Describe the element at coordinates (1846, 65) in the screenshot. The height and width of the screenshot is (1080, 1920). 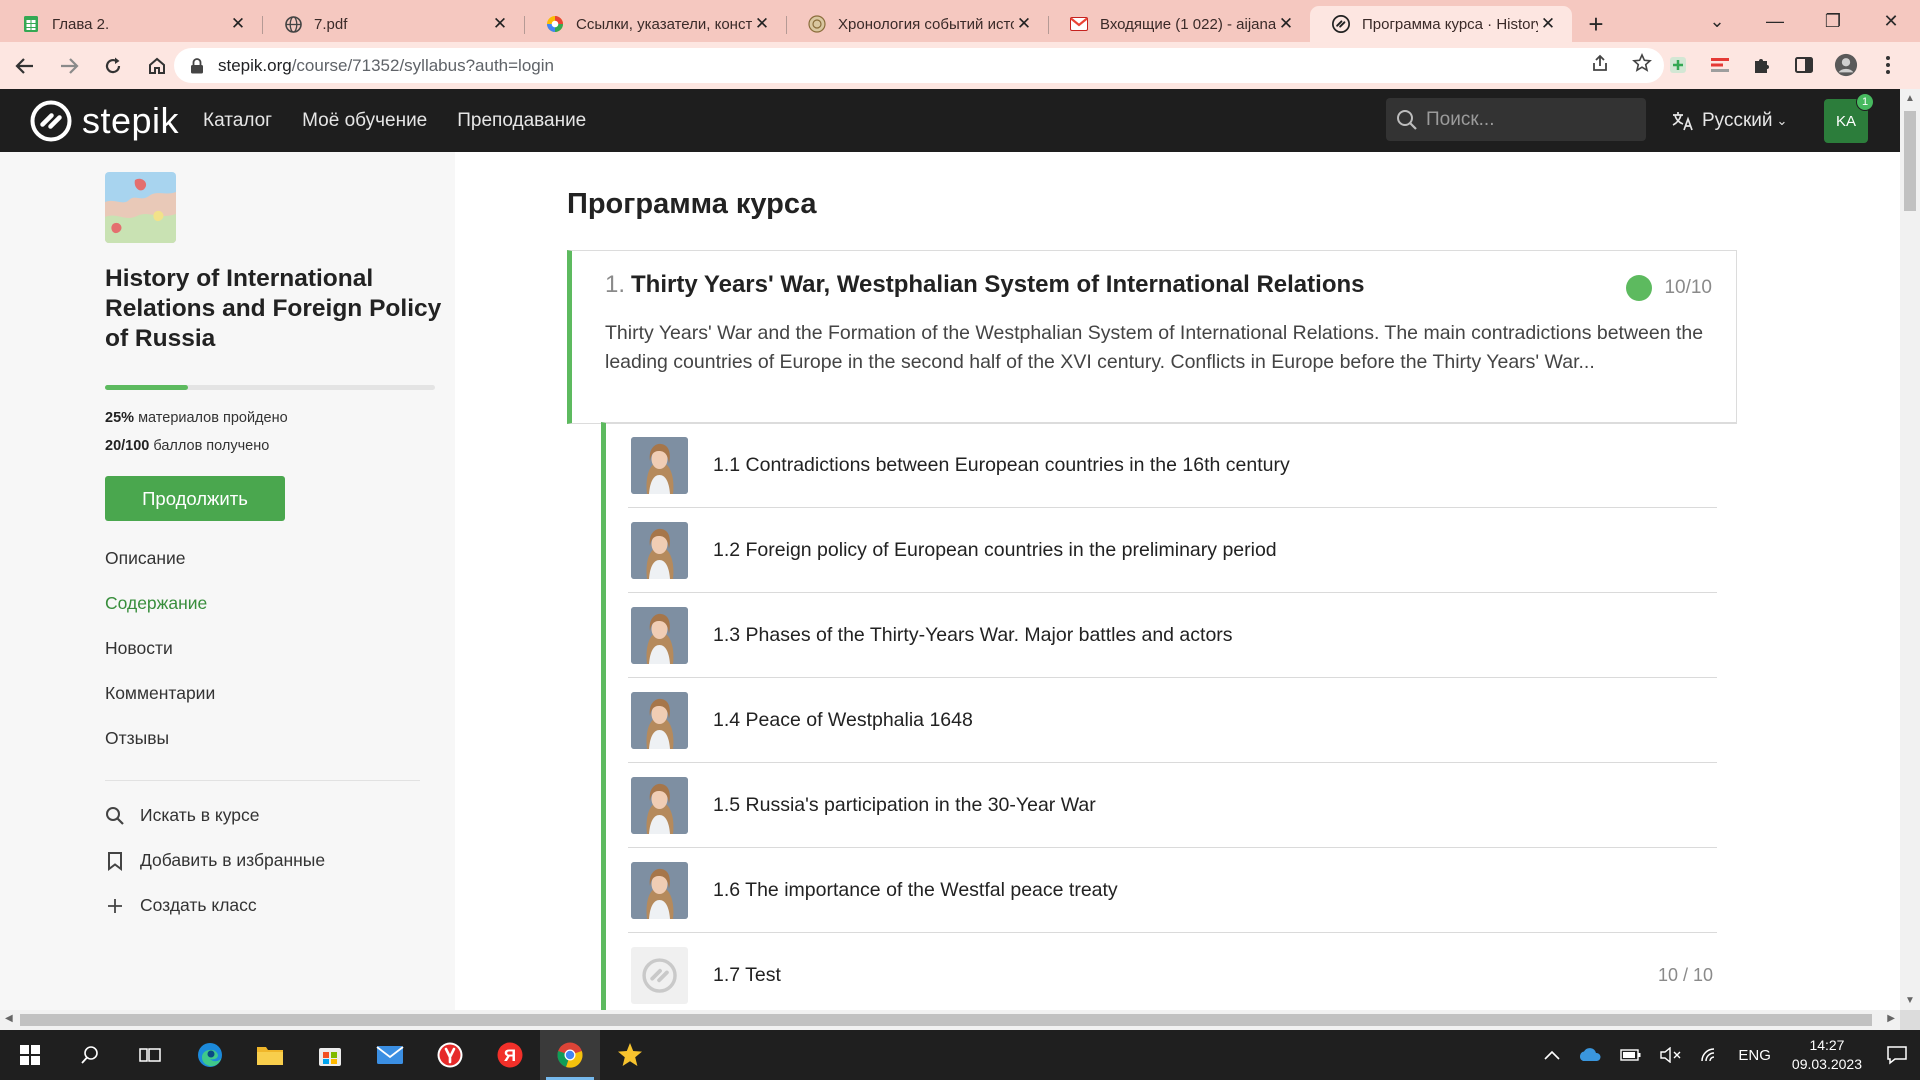
I see `profile-avatar-icon` at that location.